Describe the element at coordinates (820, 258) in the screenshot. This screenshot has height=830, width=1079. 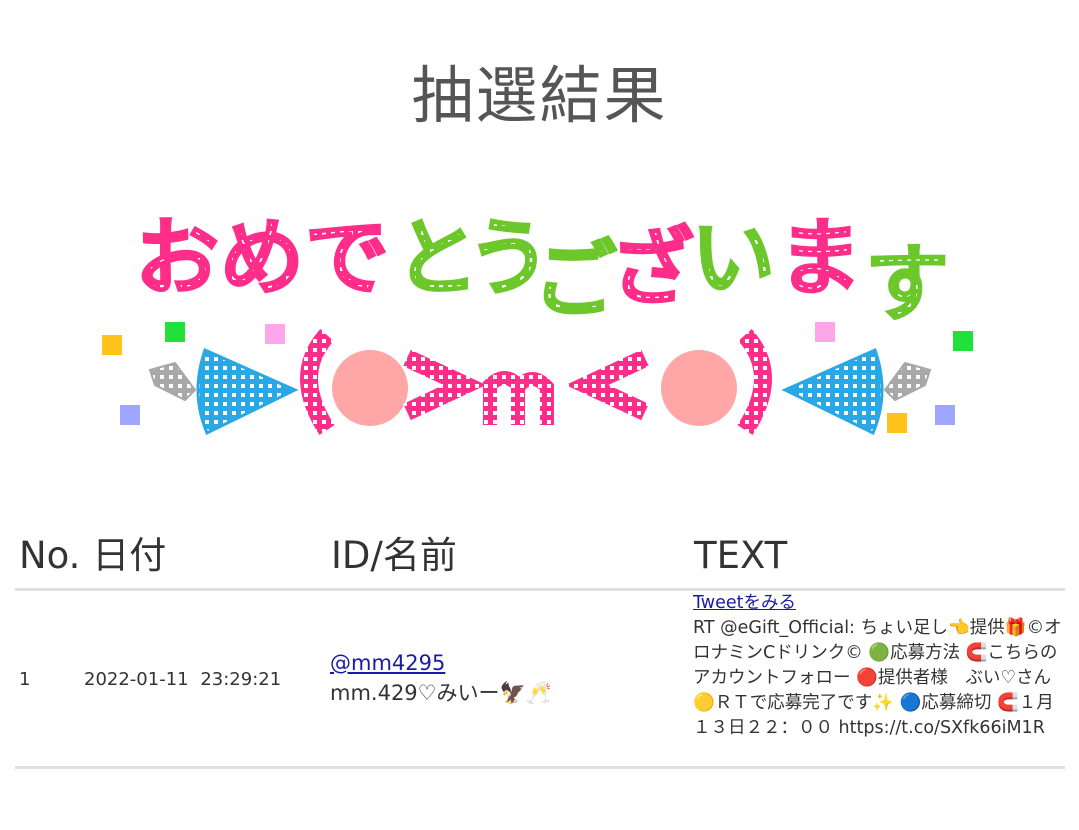
I see `svg-text: ま` at that location.